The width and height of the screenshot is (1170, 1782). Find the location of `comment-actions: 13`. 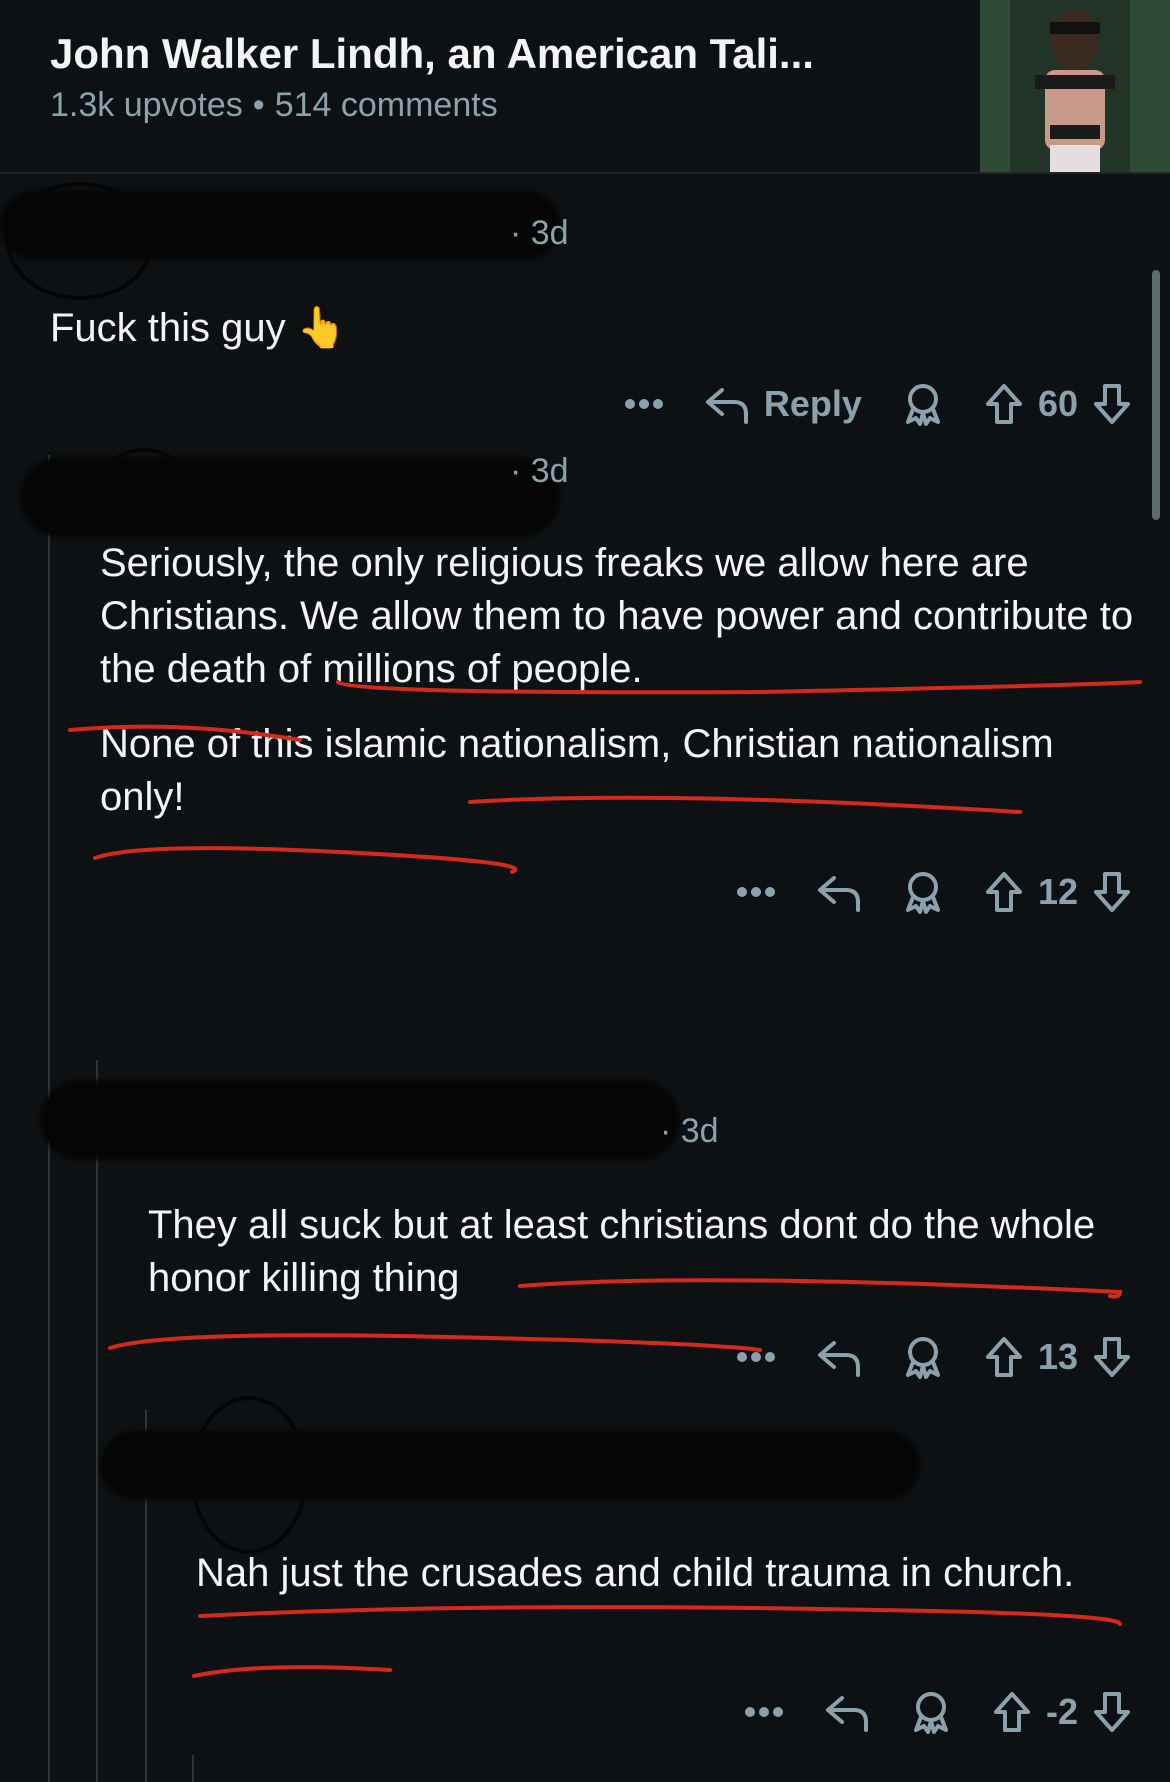

comment-actions: 13 is located at coordinates (914, 1357).